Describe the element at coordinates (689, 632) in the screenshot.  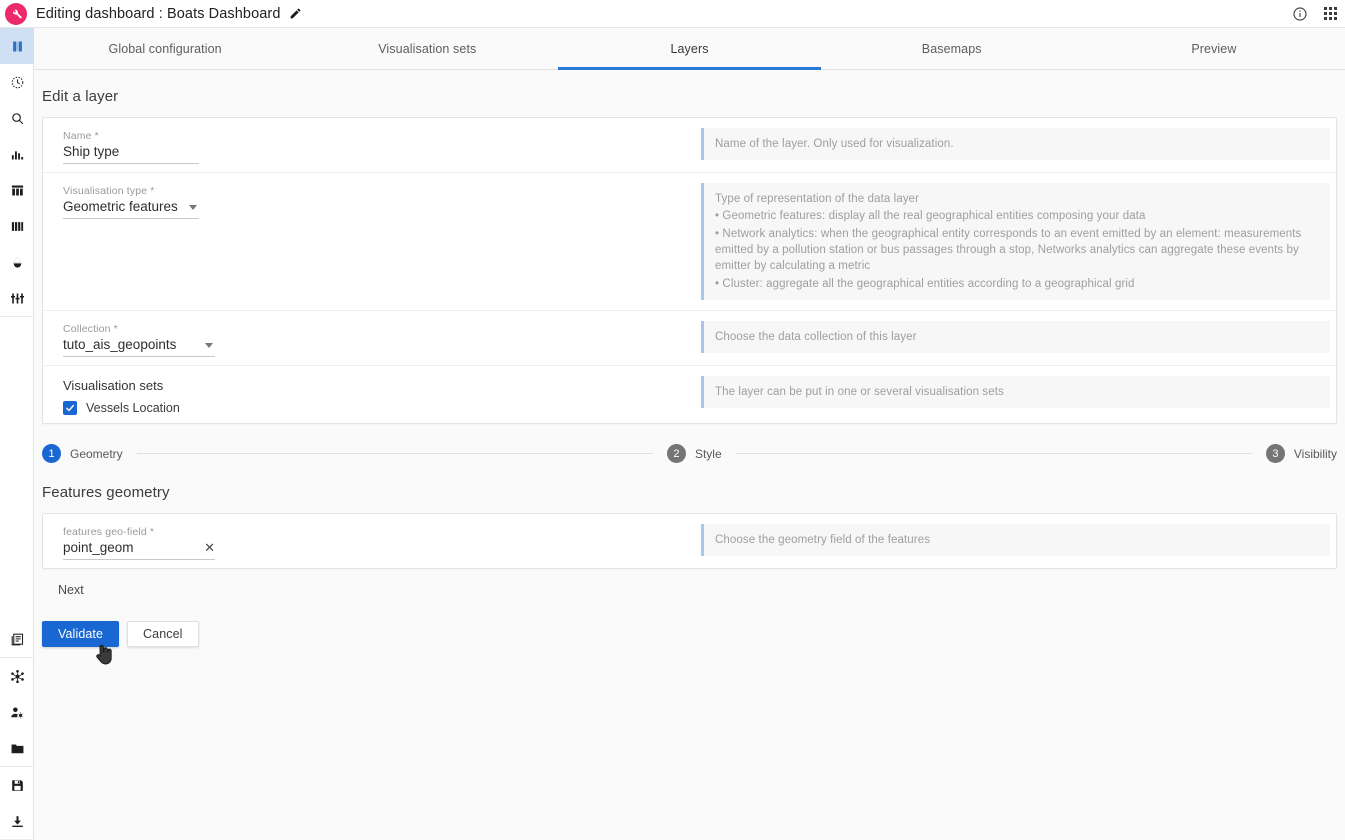
I see `form-actions: Validate Cancel` at that location.